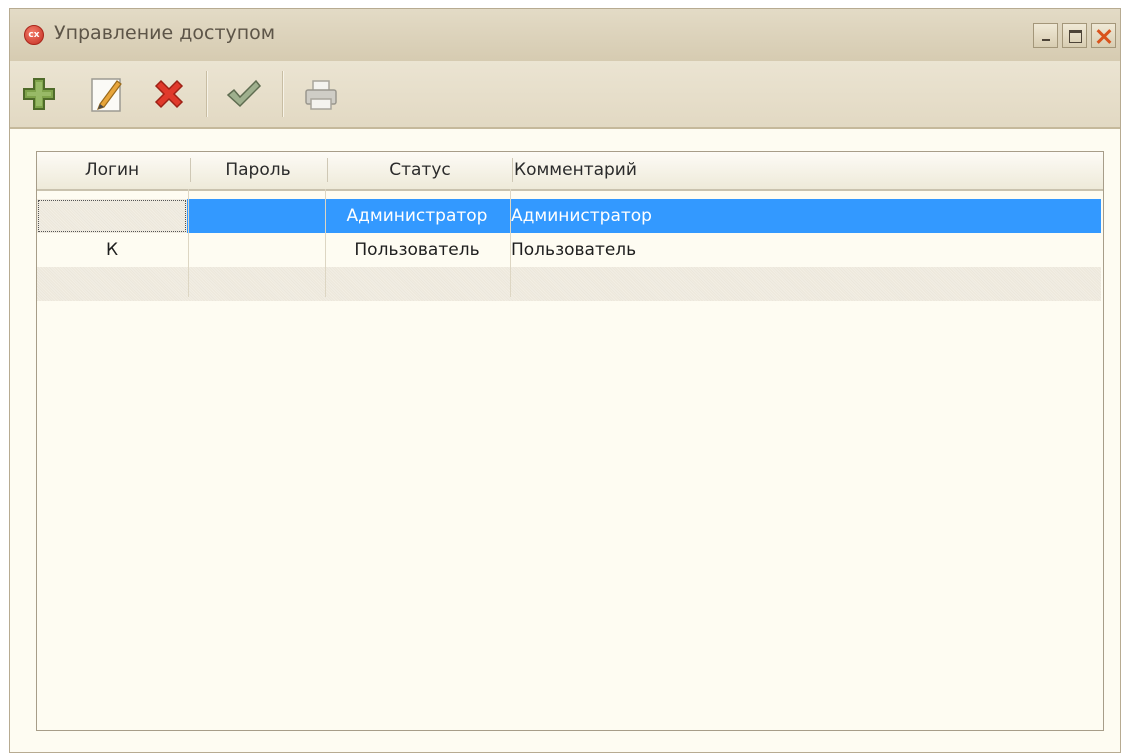 The image size is (1125, 753). What do you see at coordinates (112, 216) in the screenshot?
I see `cell-login` at bounding box center [112, 216].